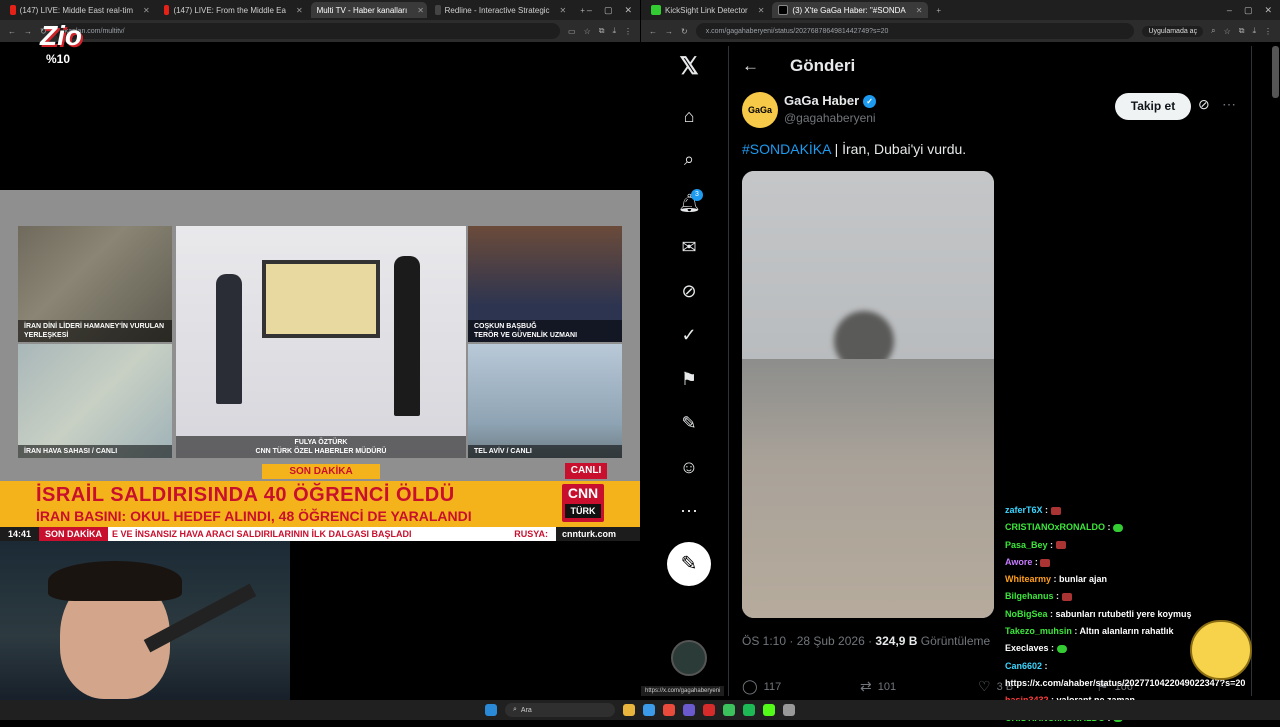  Describe the element at coordinates (689, 564) in the screenshot. I see `post-compose-button: ✎` at that location.